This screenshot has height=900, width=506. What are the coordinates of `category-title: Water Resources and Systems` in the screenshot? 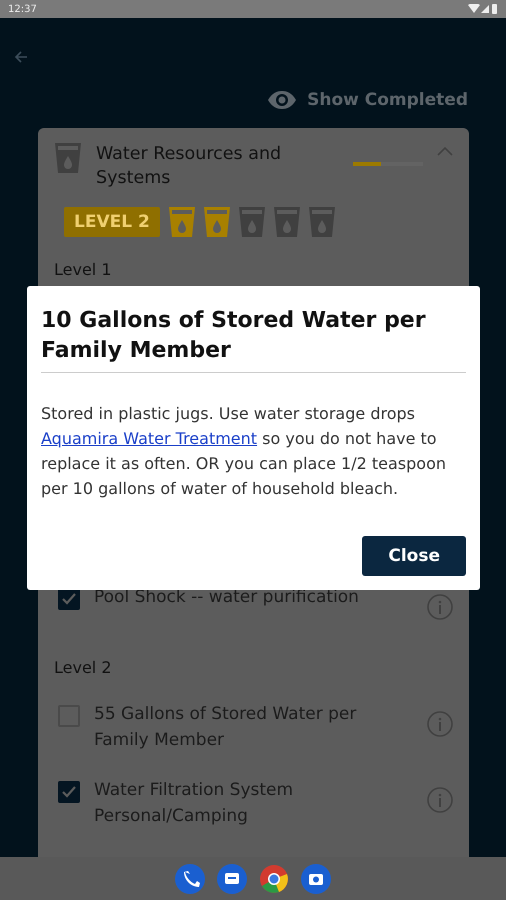 It's located at (189, 166).